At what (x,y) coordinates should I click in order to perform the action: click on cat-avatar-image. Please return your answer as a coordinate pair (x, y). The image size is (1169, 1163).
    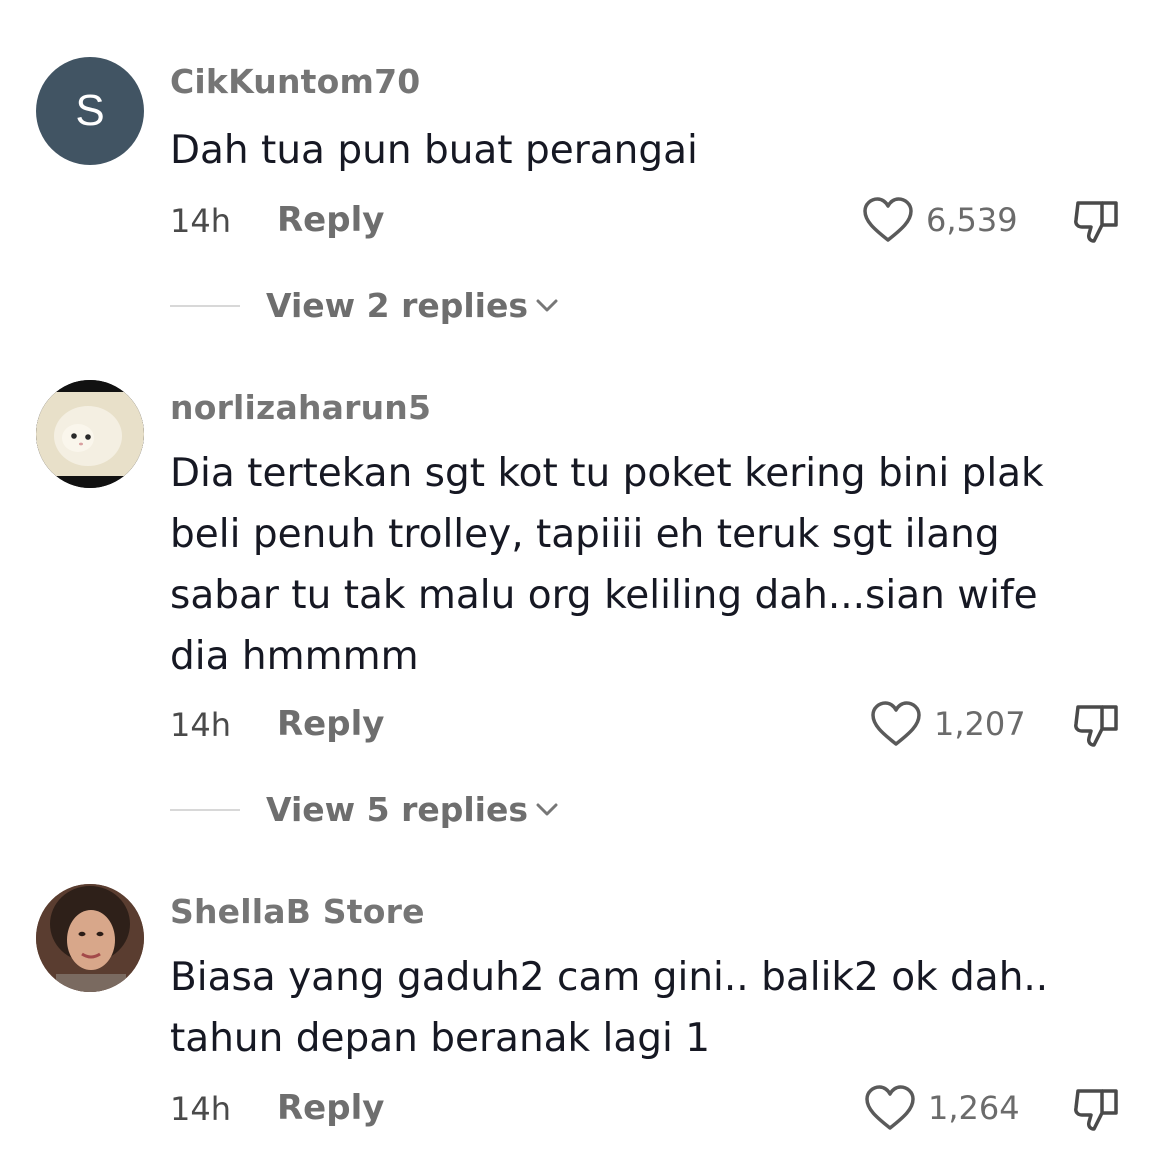
    Looking at the image, I should click on (90, 434).